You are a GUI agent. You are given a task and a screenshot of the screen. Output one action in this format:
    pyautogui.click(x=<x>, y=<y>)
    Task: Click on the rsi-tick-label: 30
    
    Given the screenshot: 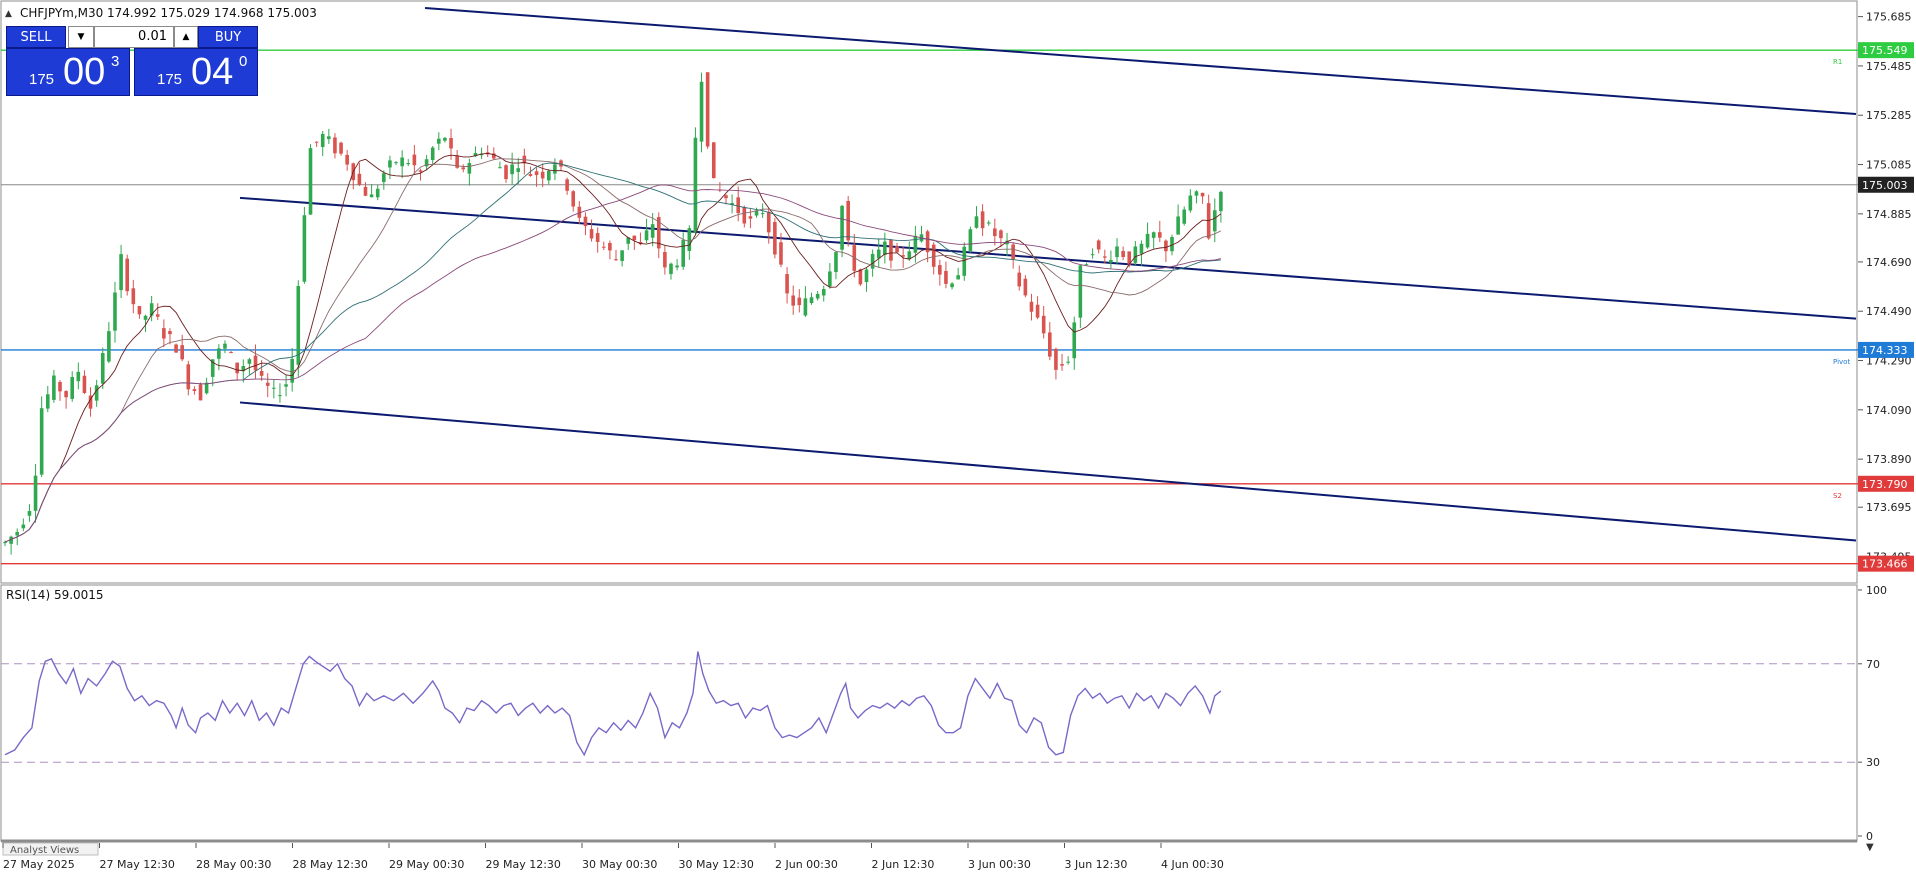 What is the action you would take?
    pyautogui.click(x=1873, y=762)
    